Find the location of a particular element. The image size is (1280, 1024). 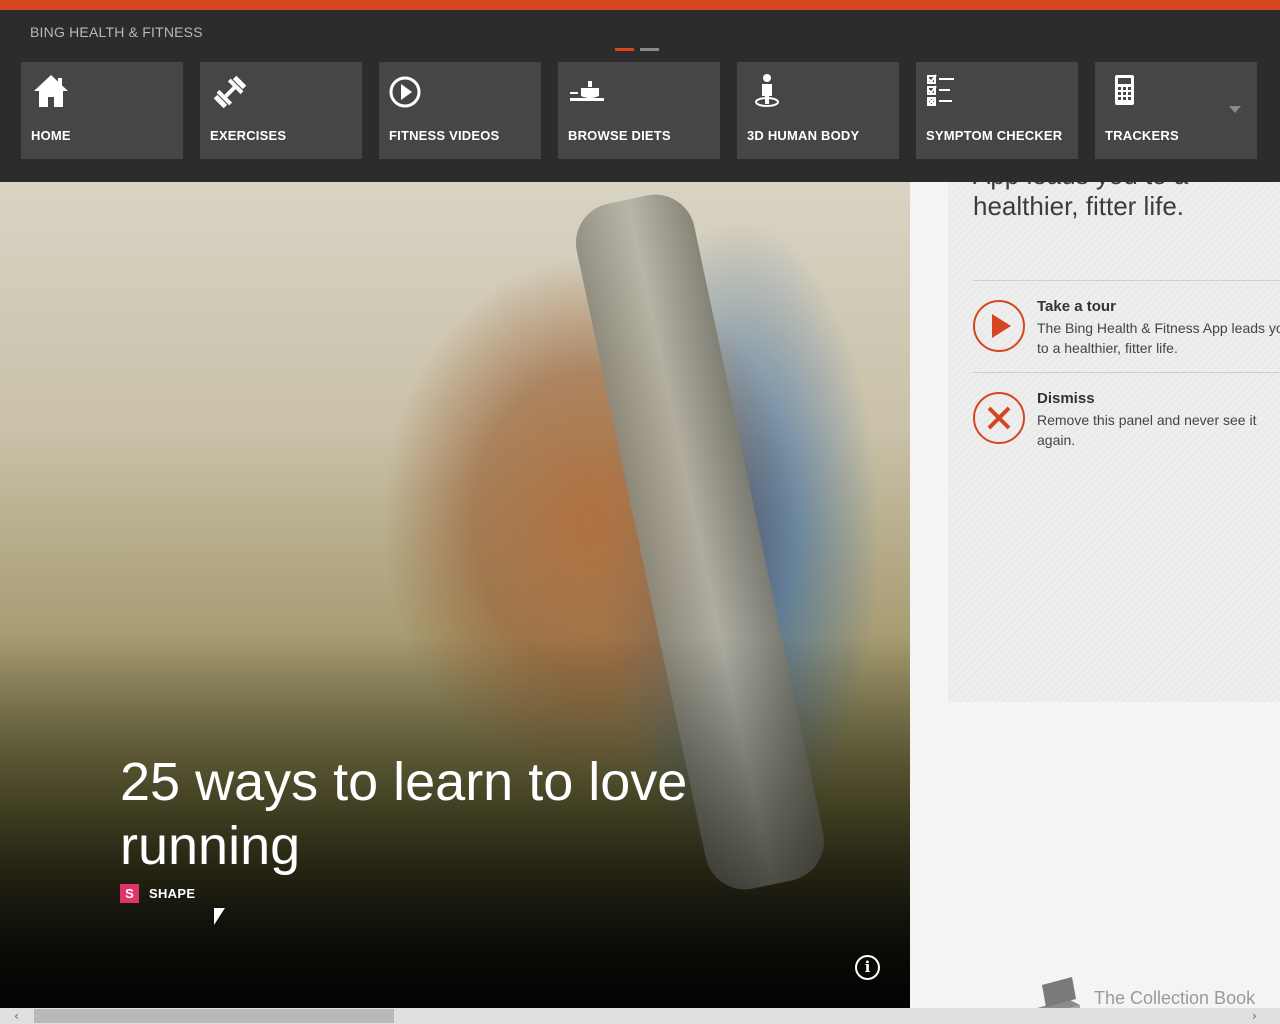

accent-bar is located at coordinates (640, 5).